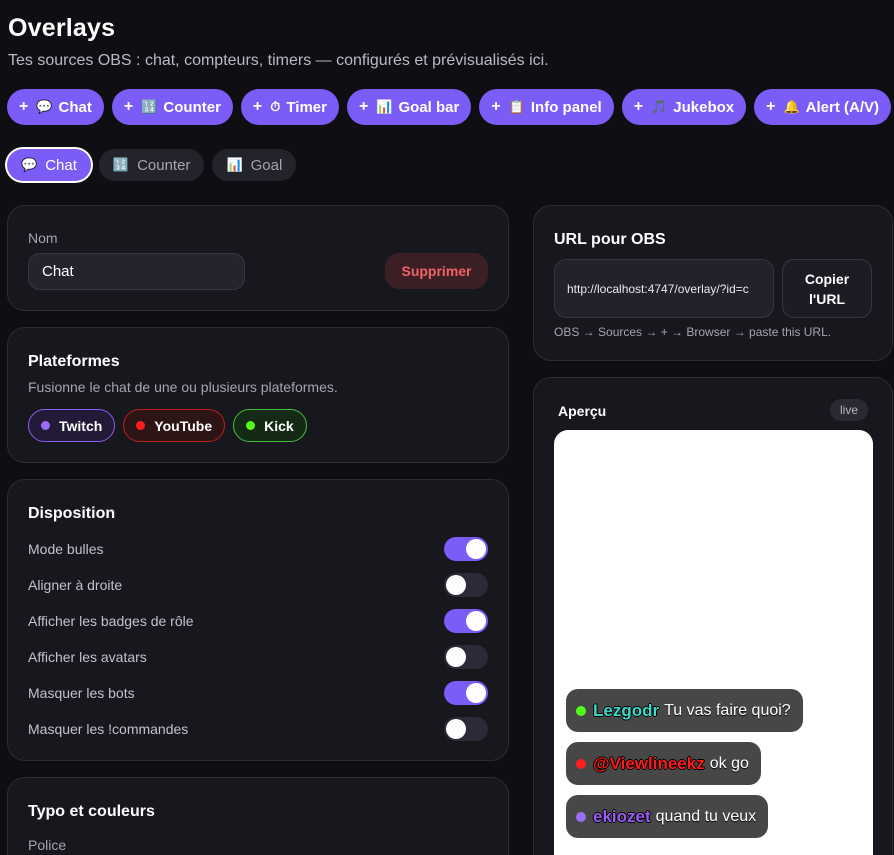 The height and width of the screenshot is (855, 894). I want to click on avatars-toggle, so click(466, 657).